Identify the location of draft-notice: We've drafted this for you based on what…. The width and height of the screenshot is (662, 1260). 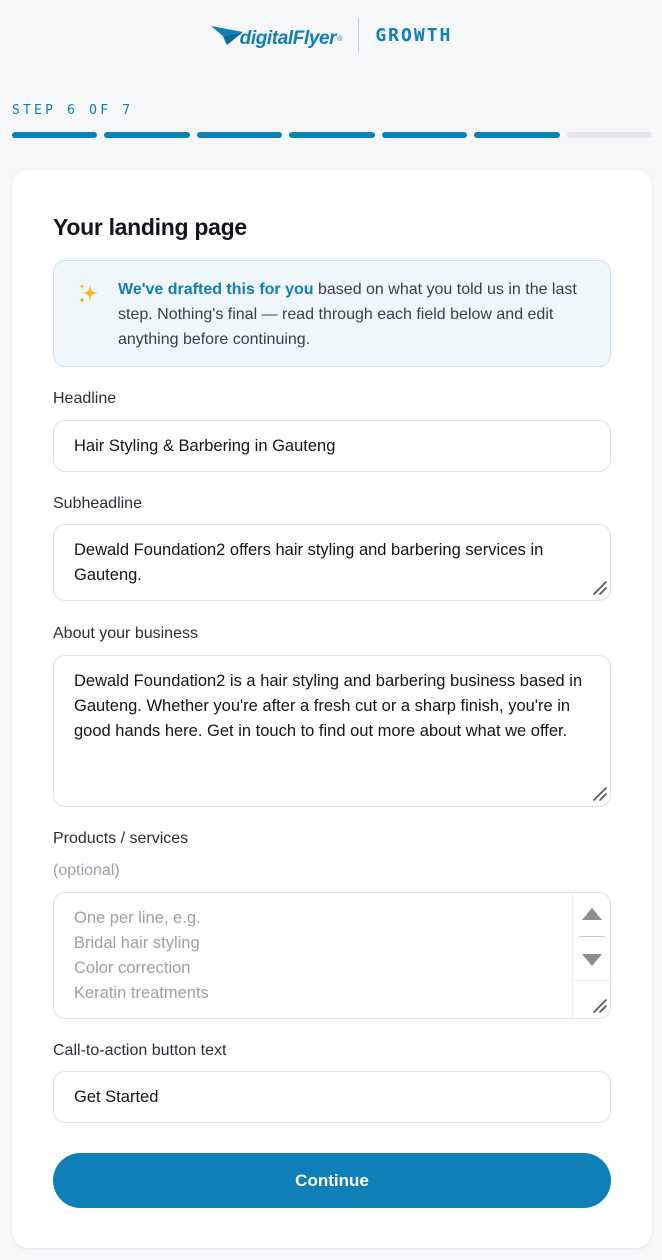
(332, 313).